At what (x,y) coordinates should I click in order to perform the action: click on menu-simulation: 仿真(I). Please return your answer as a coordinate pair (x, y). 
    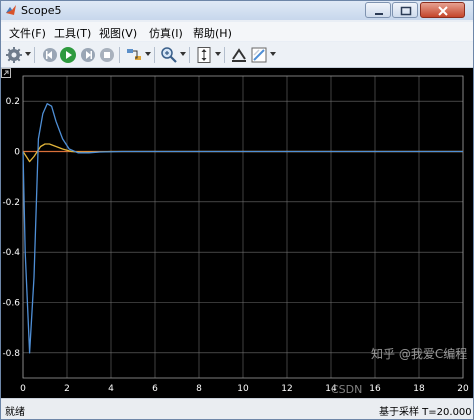
    Looking at the image, I should click on (166, 33).